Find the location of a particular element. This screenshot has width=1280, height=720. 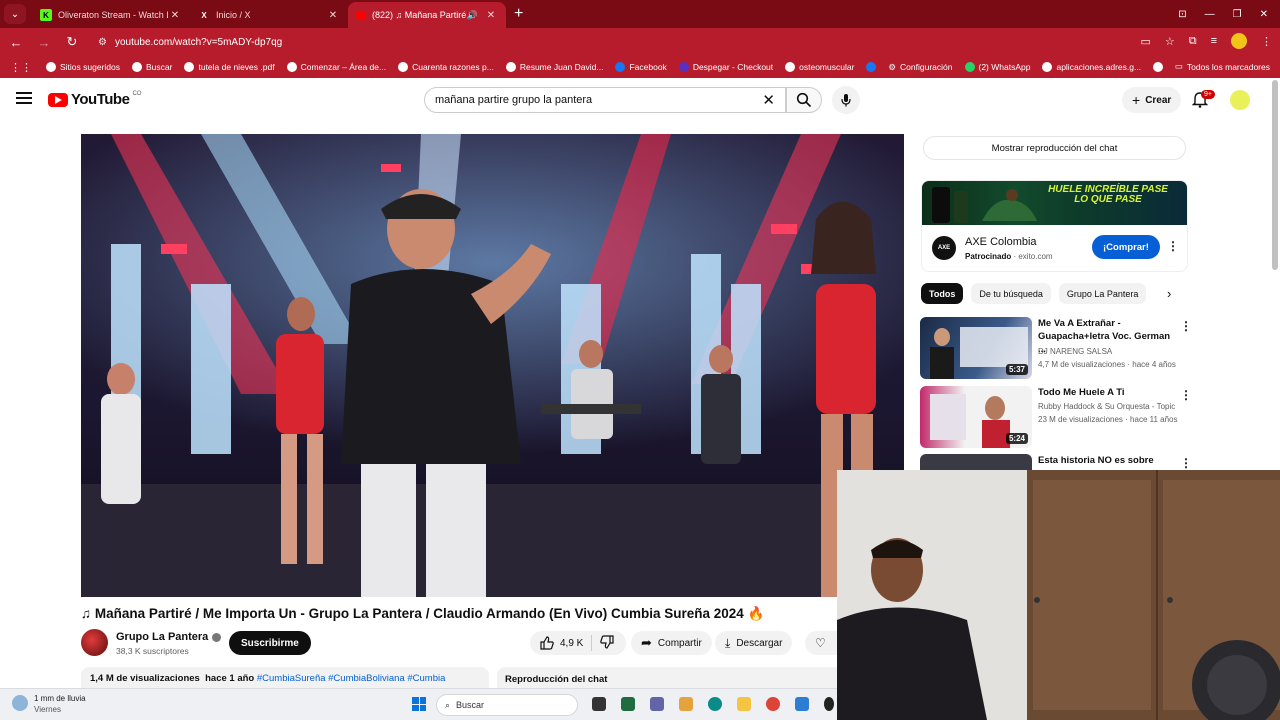

recommended-video: Esta historia NO es sobre ⋮ is located at coordinates (1055, 462).